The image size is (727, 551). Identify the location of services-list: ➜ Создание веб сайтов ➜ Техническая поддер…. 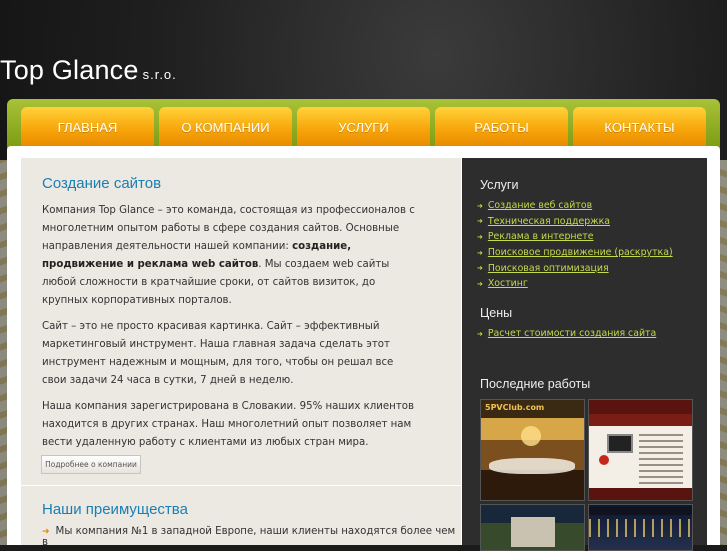
(575, 245).